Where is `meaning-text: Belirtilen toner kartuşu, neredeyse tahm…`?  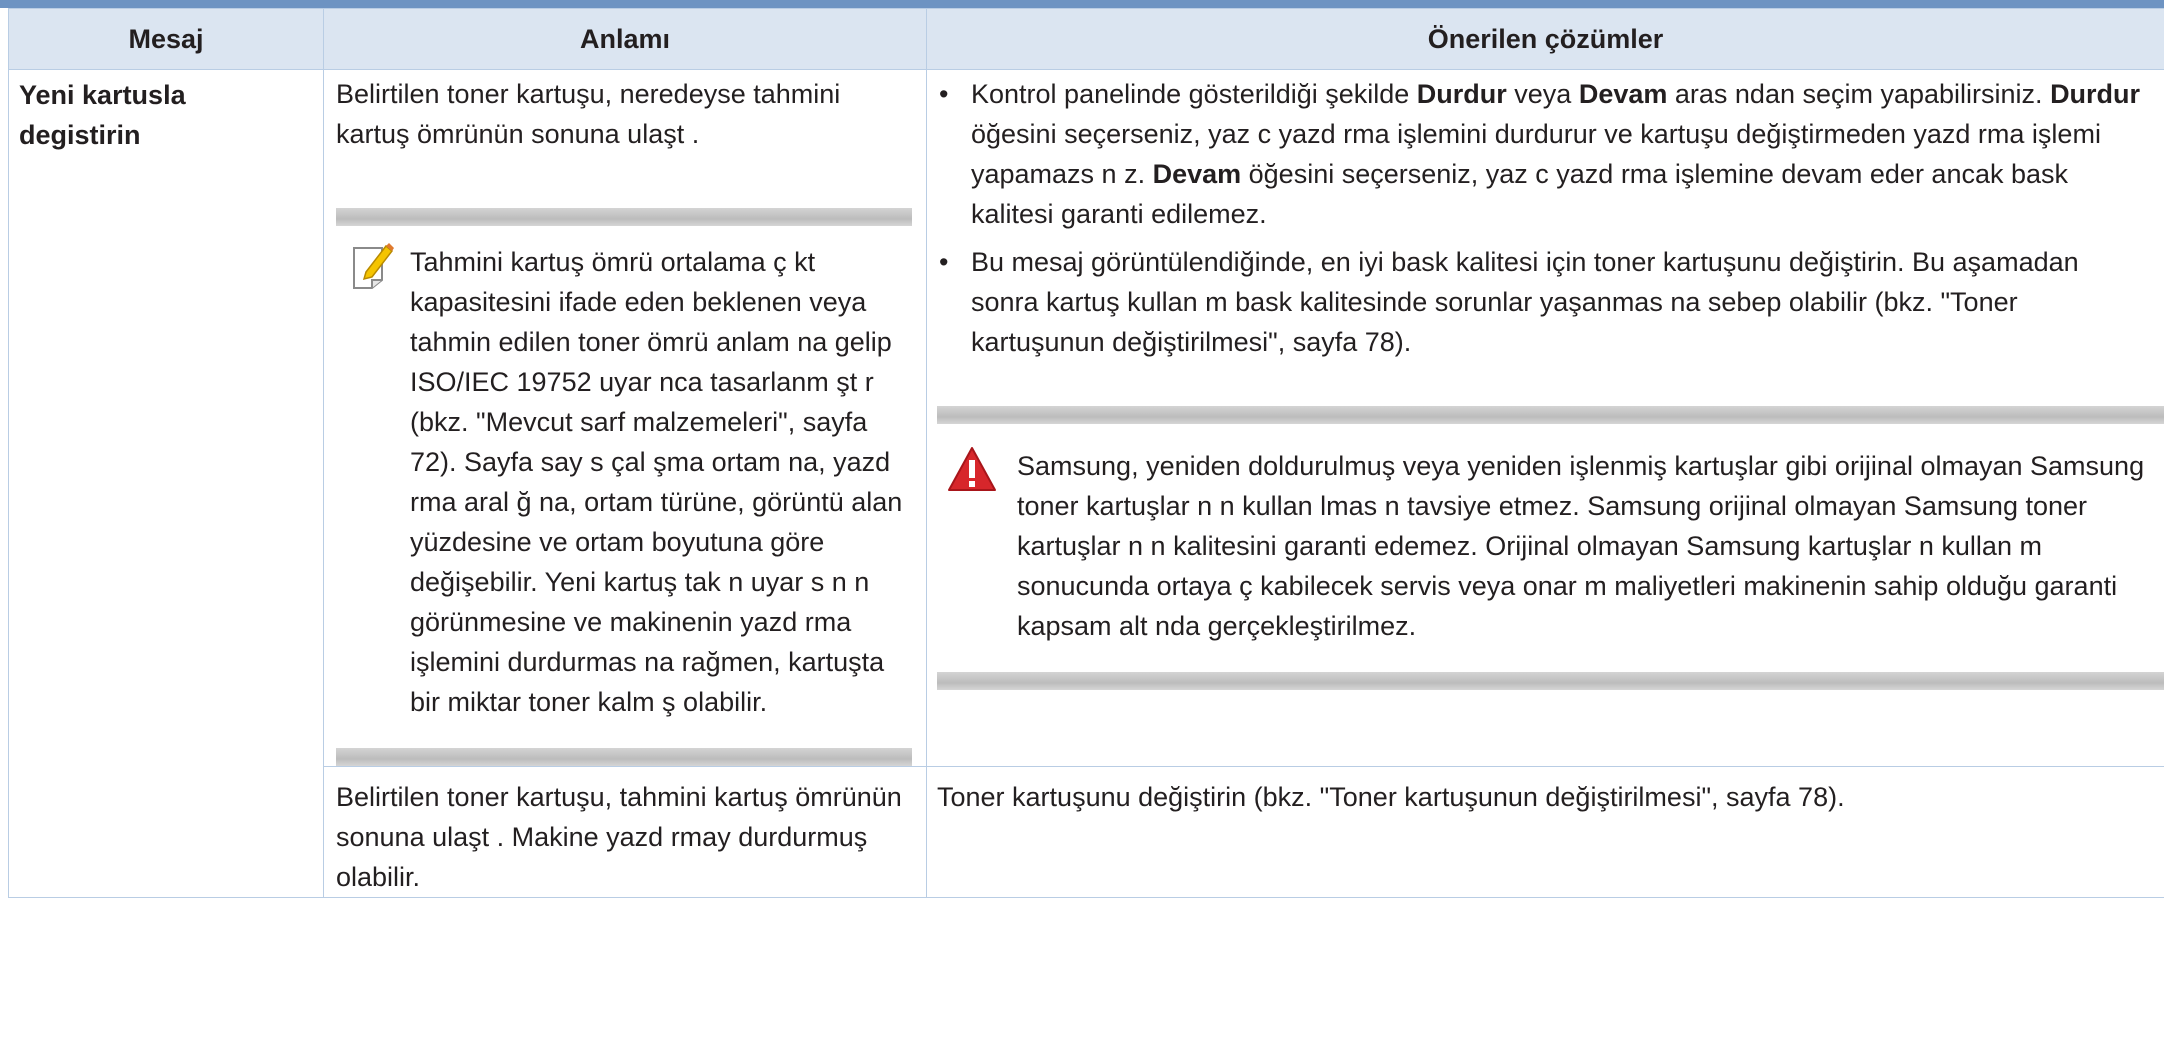
meaning-text: Belirtilen toner kartuşu, neredeyse tahm… is located at coordinates (588, 114).